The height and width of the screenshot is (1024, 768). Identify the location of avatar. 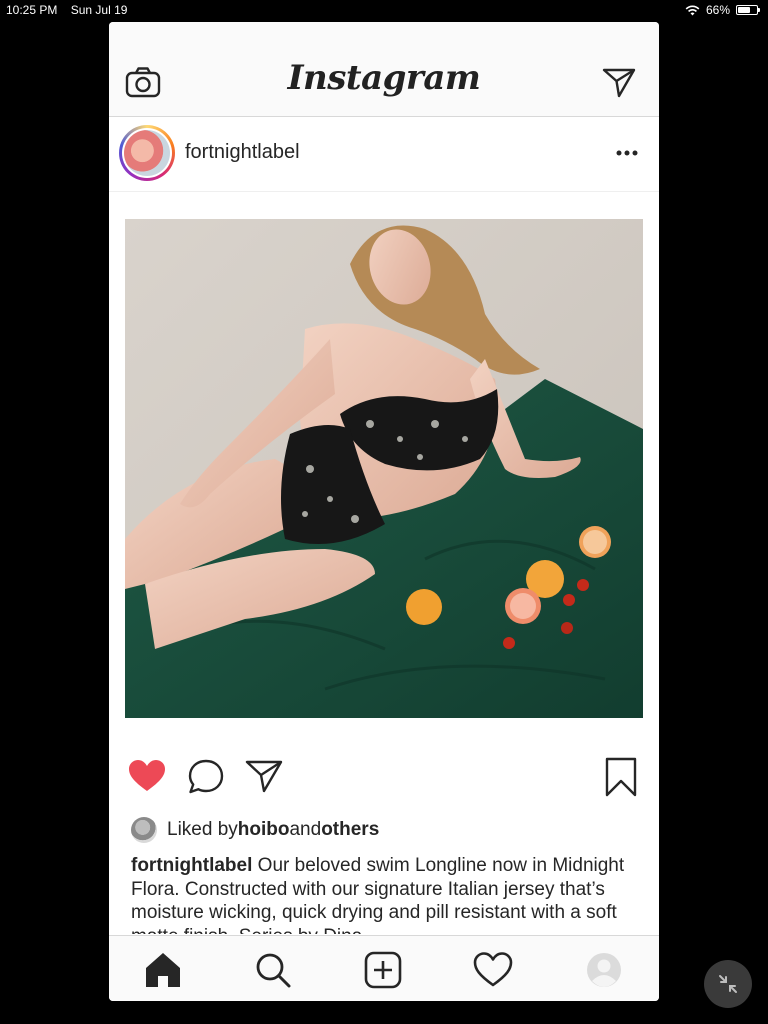
(147, 153).